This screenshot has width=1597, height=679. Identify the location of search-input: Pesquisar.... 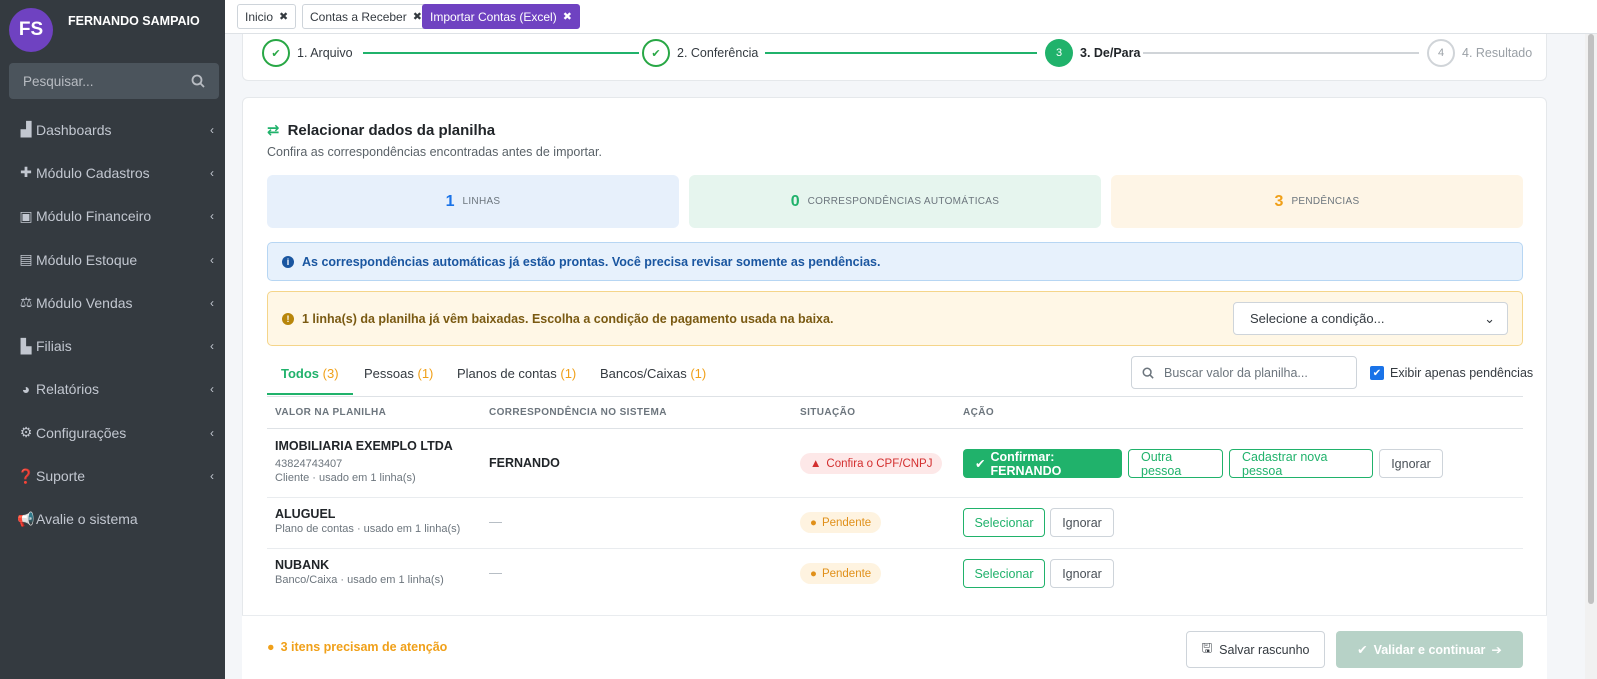
(58, 81).